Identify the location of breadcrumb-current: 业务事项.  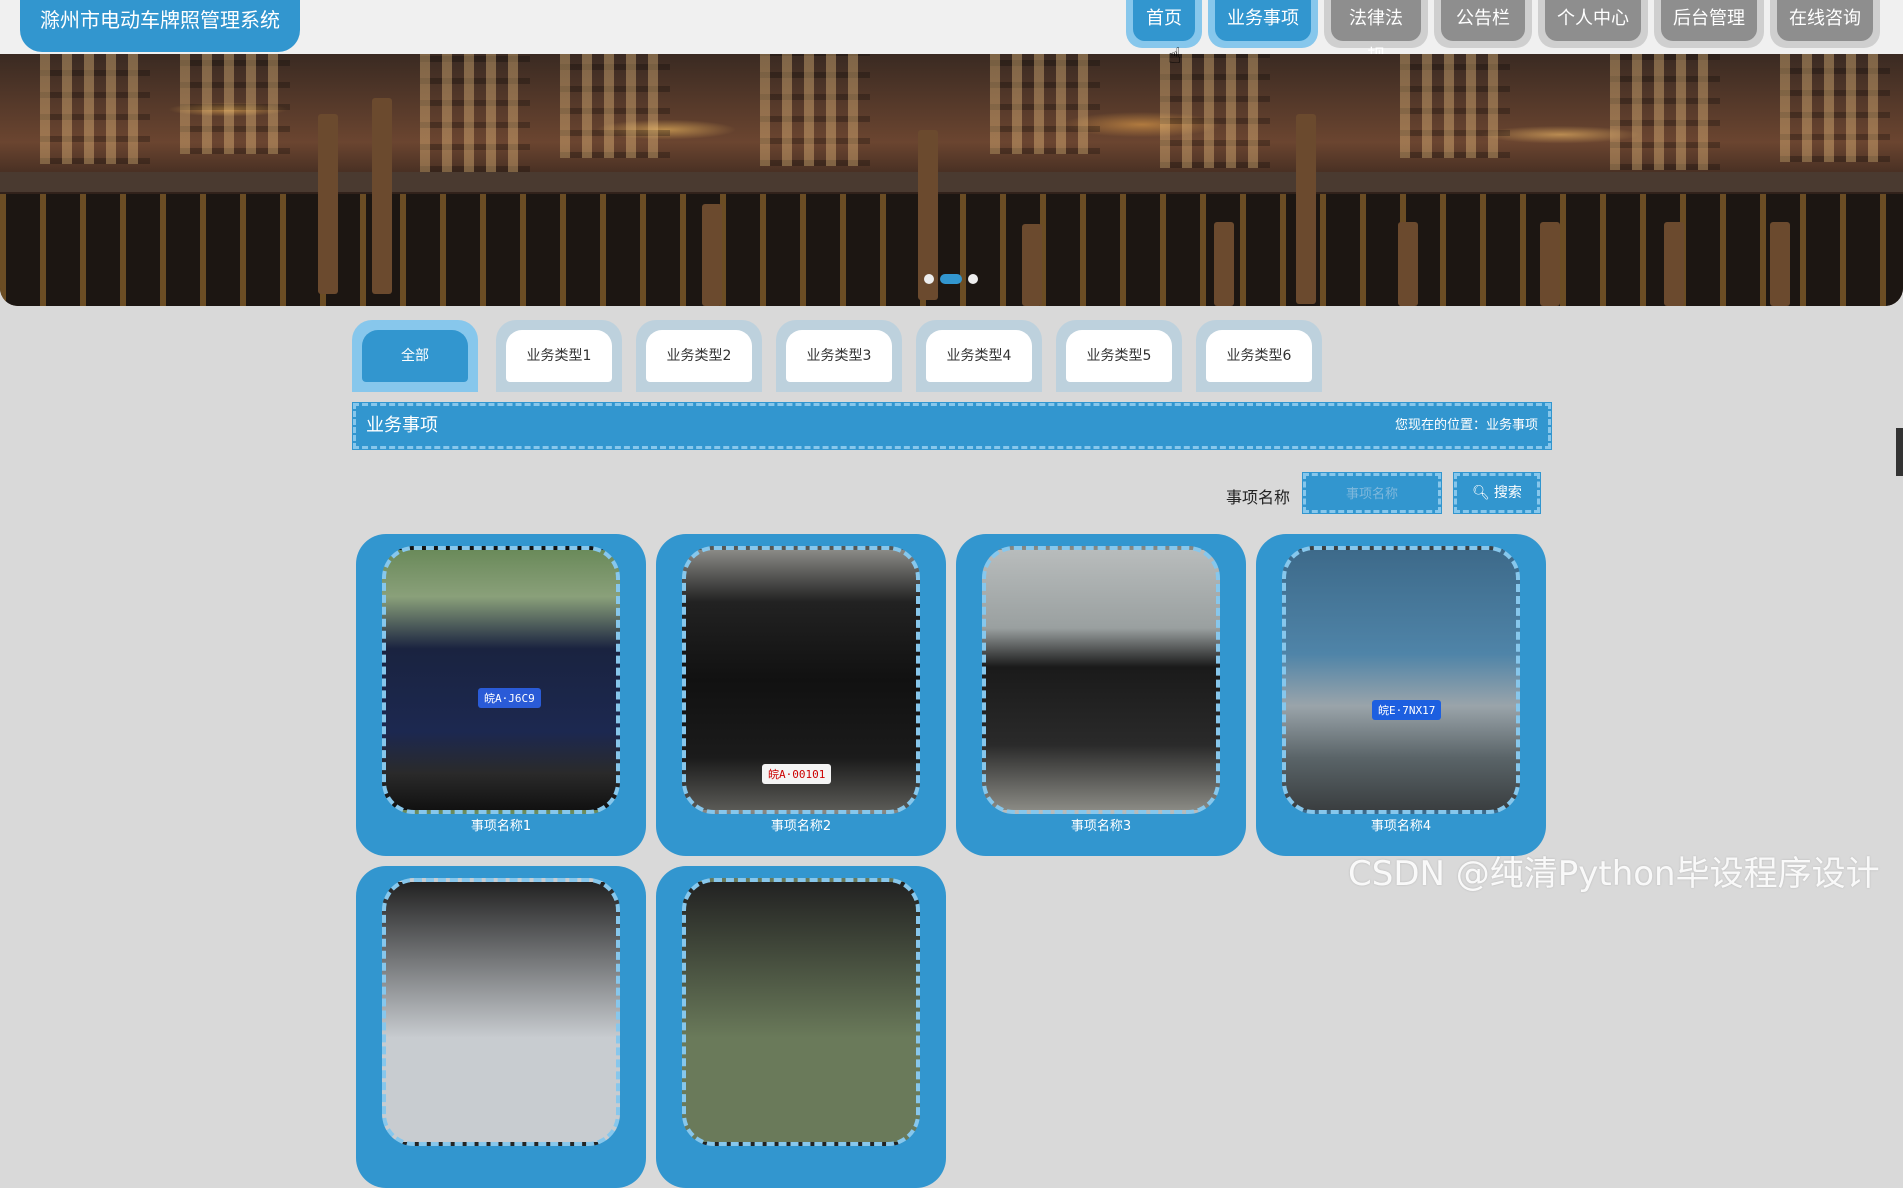
(1512, 425).